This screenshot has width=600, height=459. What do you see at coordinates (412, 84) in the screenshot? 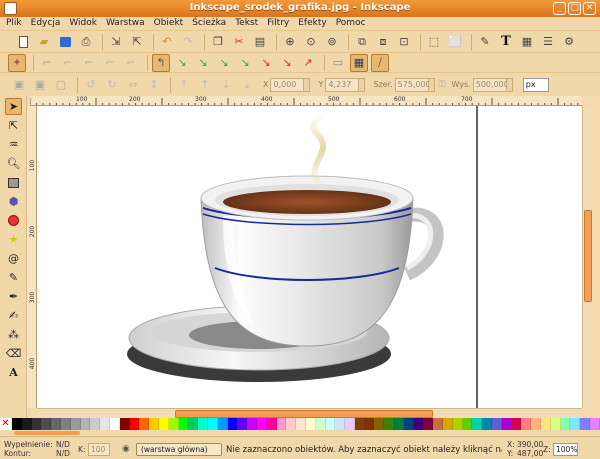
I see `width-field: 575,000` at bounding box center [412, 84].